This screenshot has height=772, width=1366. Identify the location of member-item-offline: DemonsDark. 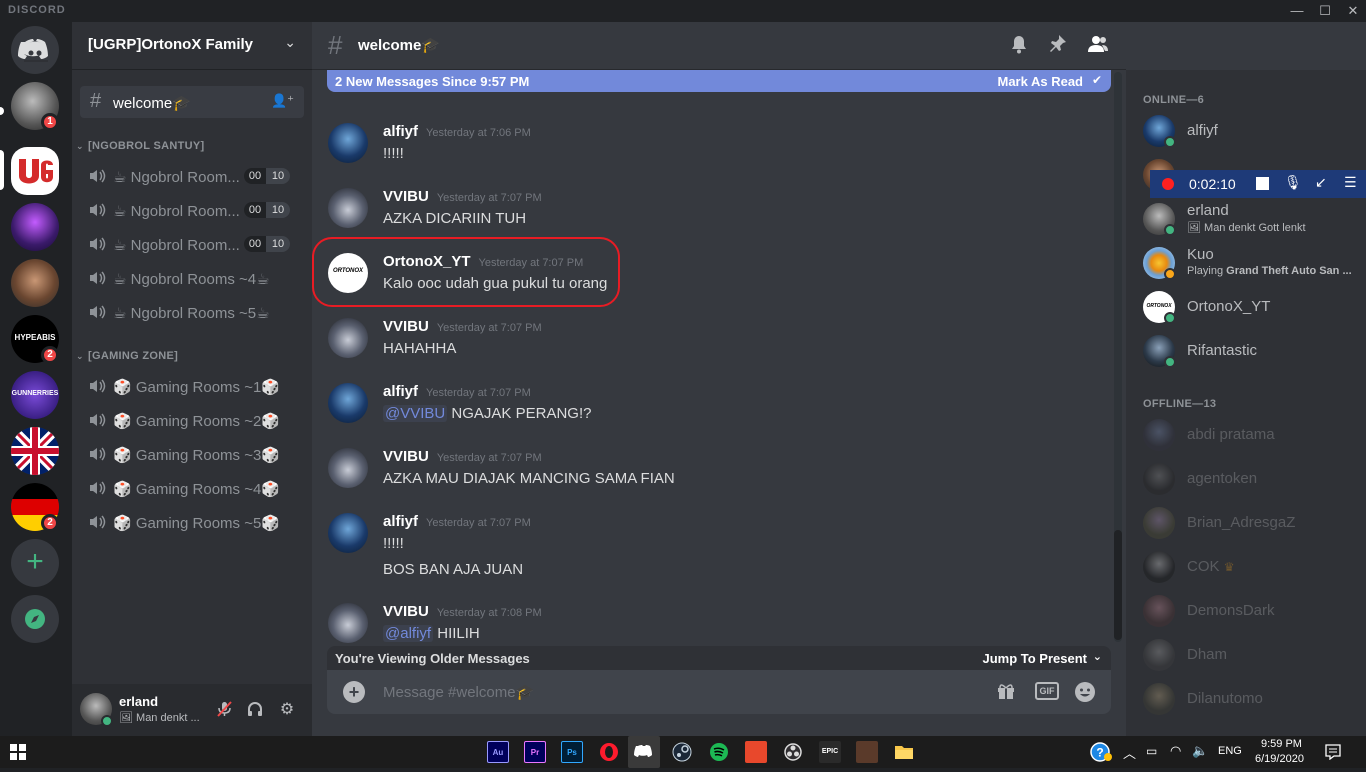
(1253, 611).